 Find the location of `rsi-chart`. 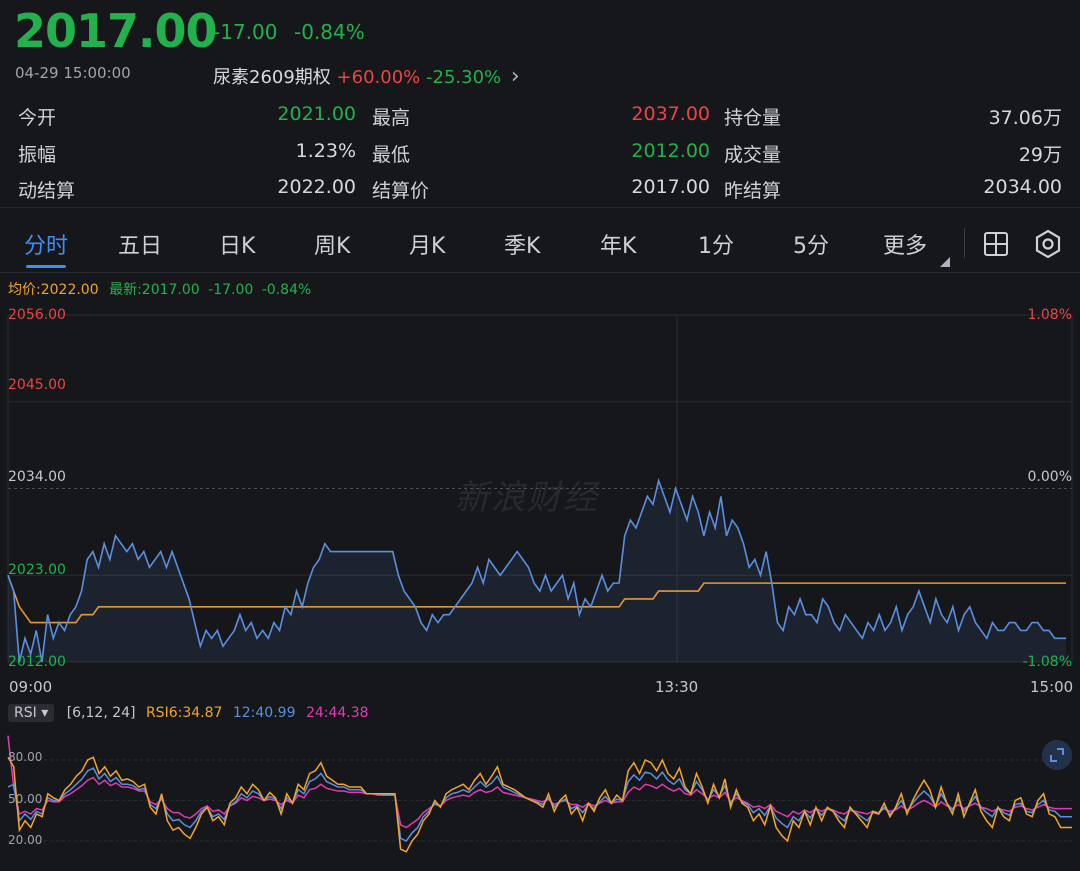

rsi-chart is located at coordinates (539, 794).